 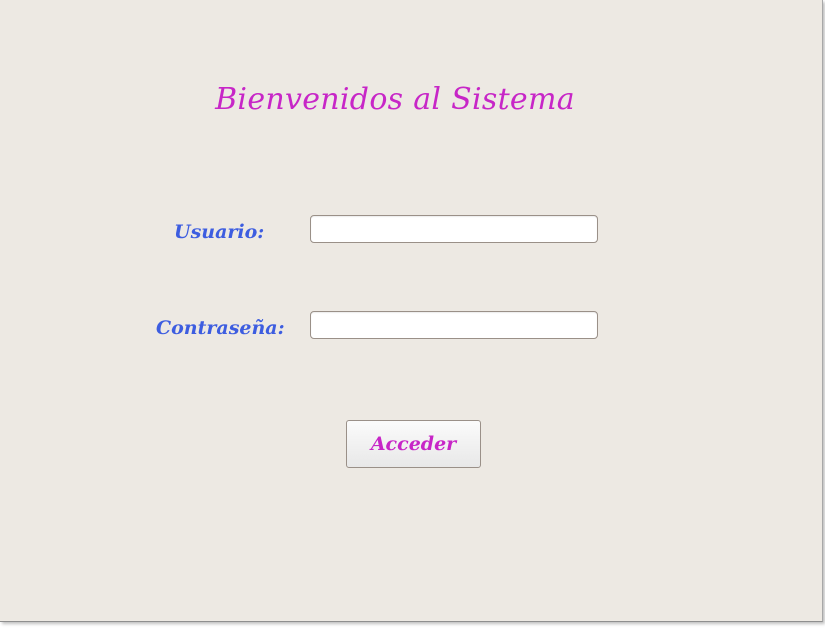 I want to click on login-button: Acceder, so click(x=413, y=444).